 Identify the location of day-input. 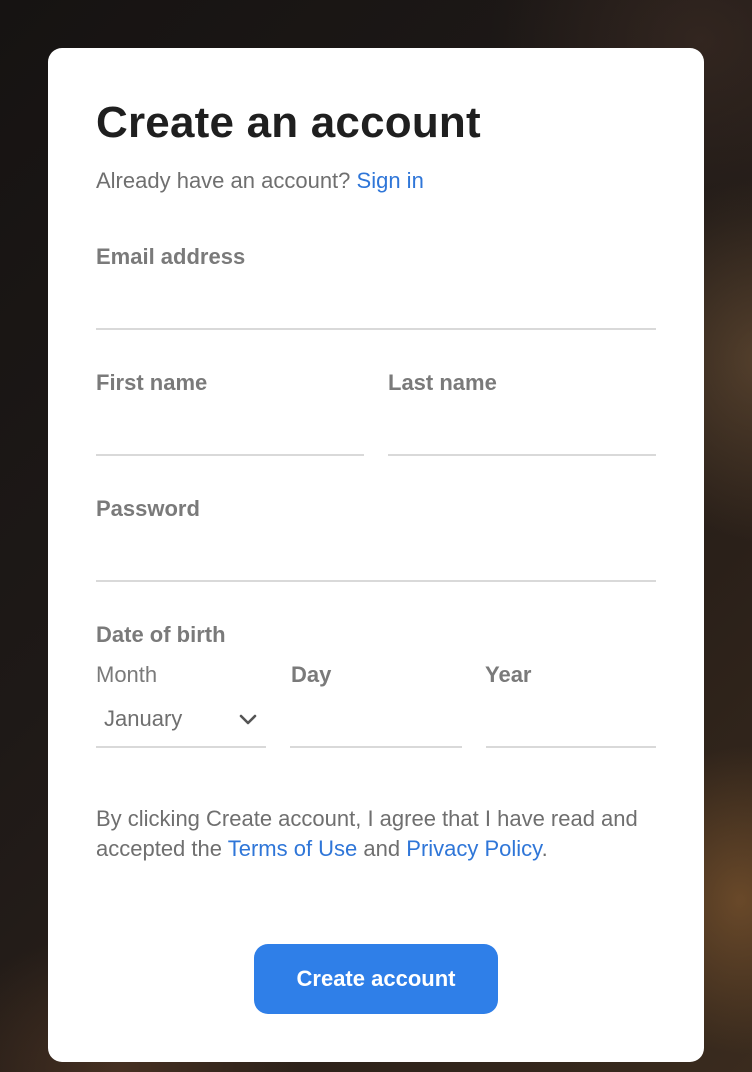
(376, 723).